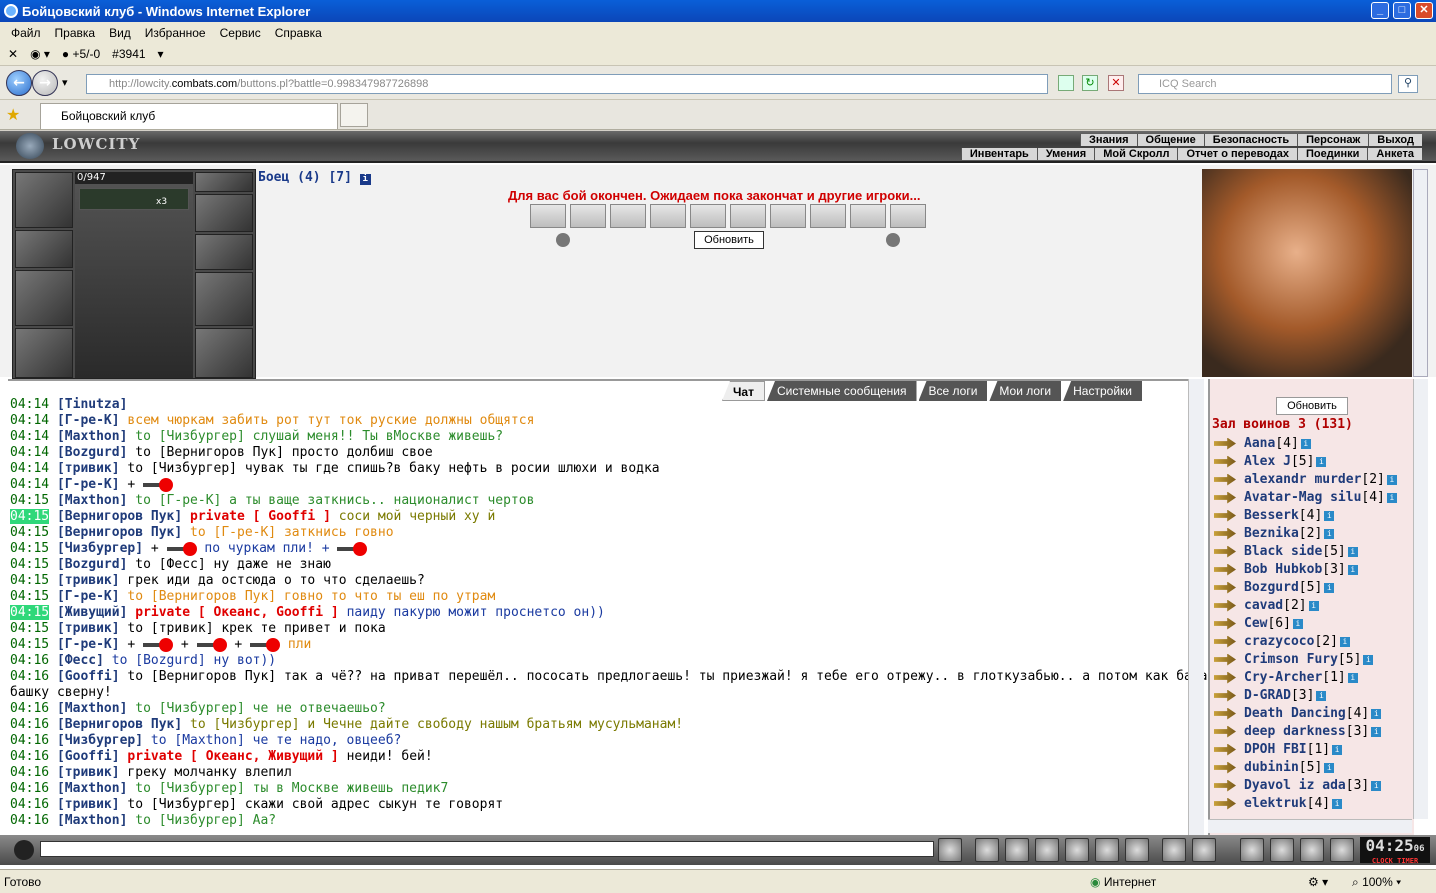  Describe the element at coordinates (1267, 461) in the screenshot. I see `user-name: Alex J` at that location.